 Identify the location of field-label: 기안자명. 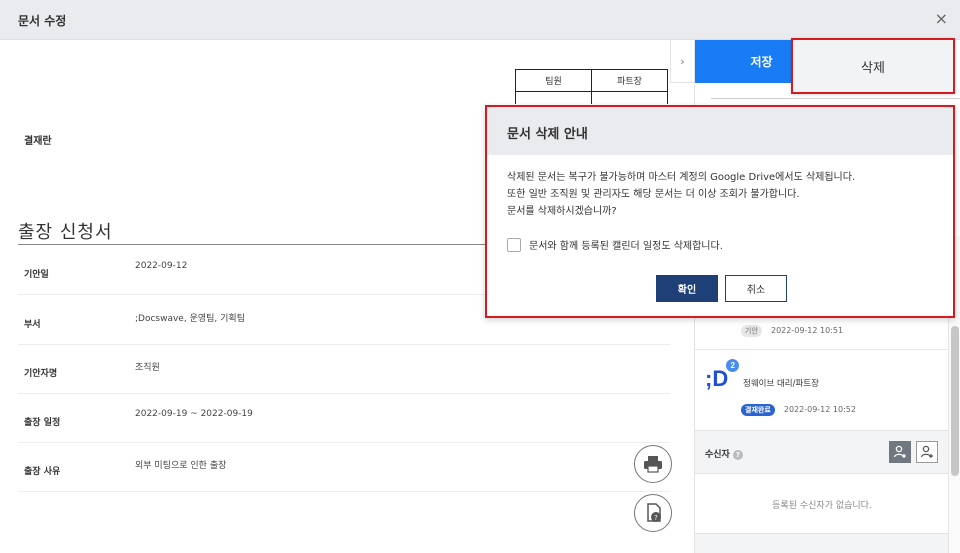
(41, 374).